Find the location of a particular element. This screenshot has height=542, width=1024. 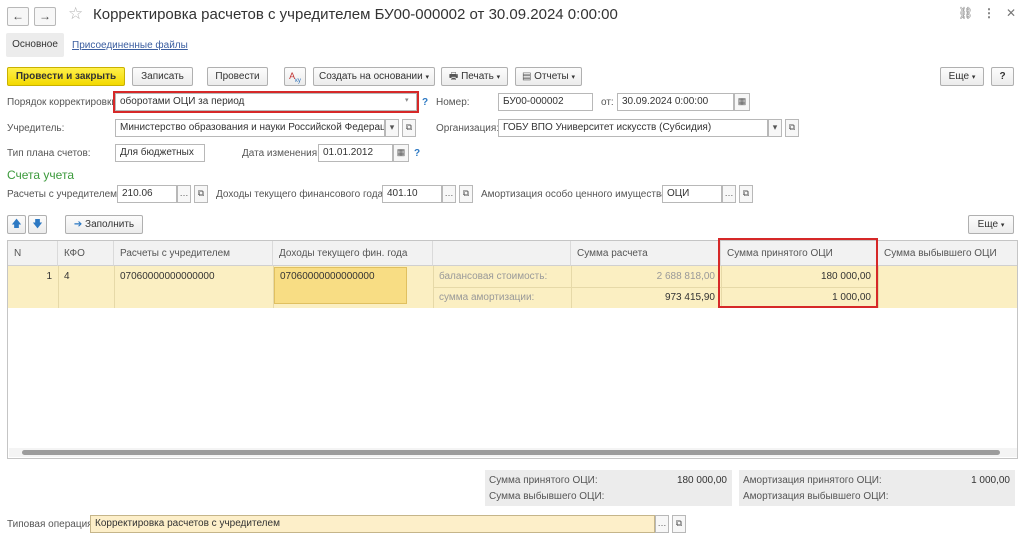

forward-button: → is located at coordinates (45, 16).